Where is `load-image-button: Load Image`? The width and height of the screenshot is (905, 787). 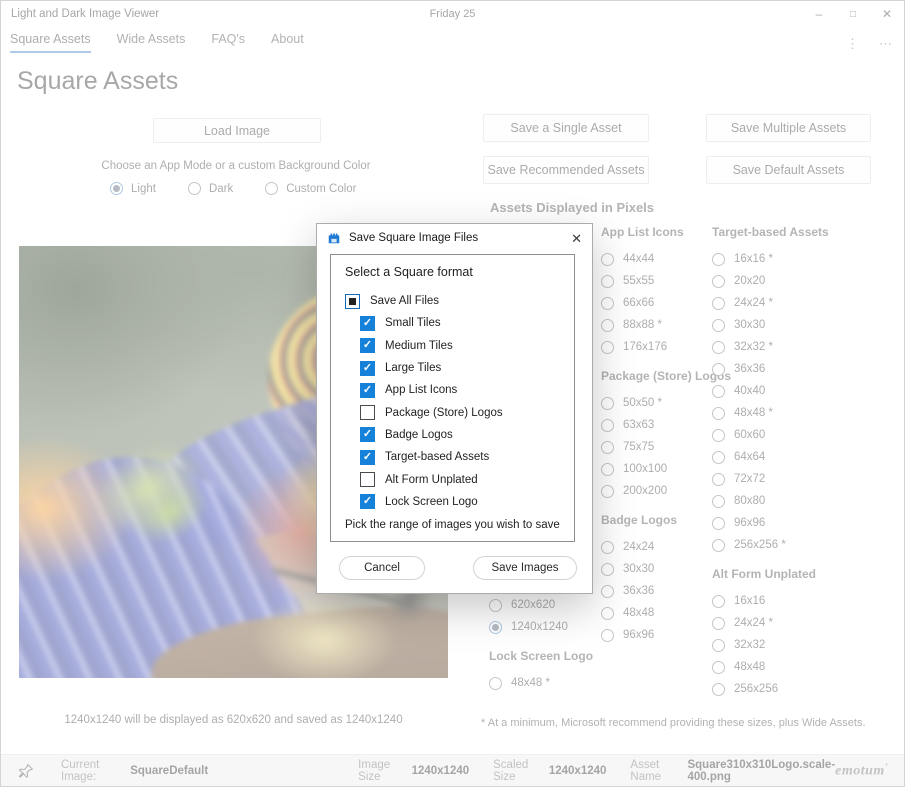
load-image-button: Load Image is located at coordinates (237, 130).